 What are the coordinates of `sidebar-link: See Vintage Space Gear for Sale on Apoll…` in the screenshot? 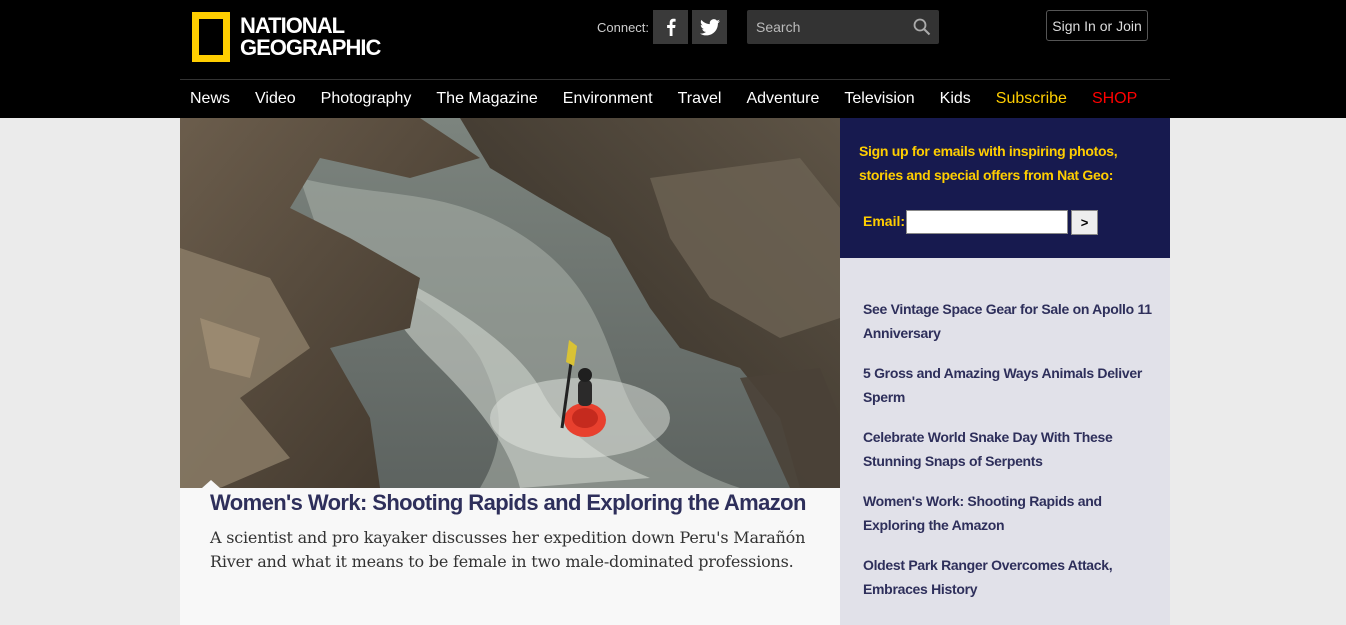 It's located at (1008, 321).